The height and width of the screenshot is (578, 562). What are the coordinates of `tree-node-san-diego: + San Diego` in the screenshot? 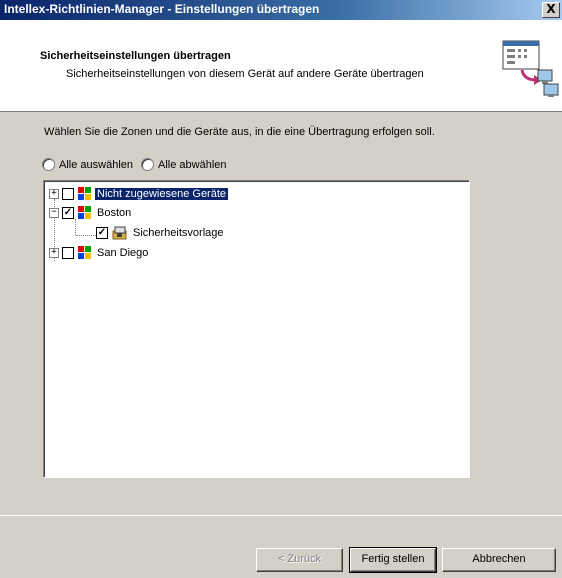 It's located at (99, 253).